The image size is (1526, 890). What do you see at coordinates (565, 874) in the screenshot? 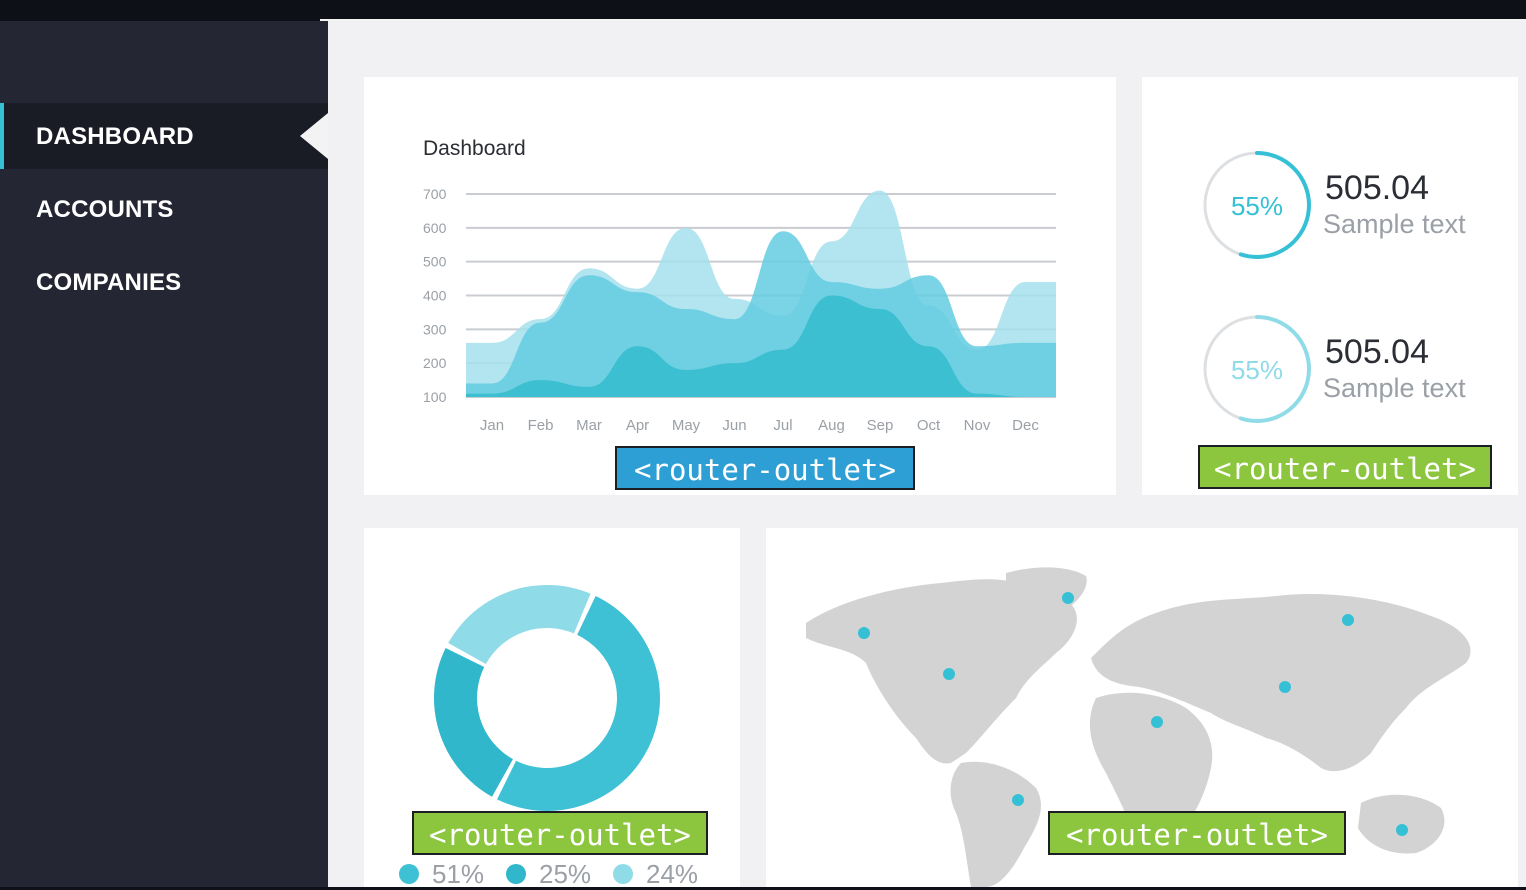
I see `legend-label: 25%` at bounding box center [565, 874].